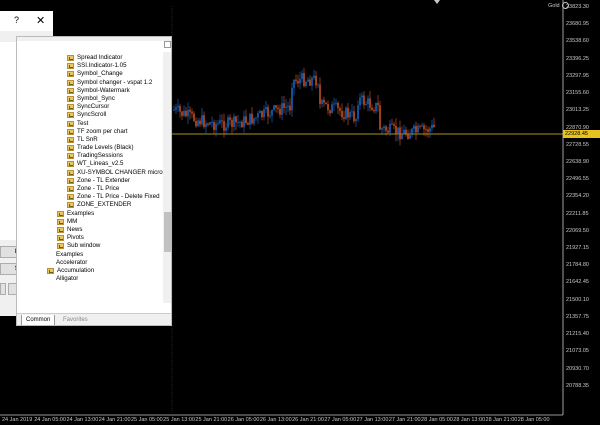 The image size is (600, 425). What do you see at coordinates (120, 172) in the screenshot?
I see `navigator-item-label: XU-SYMBOL CHANGER micro` at bounding box center [120, 172].